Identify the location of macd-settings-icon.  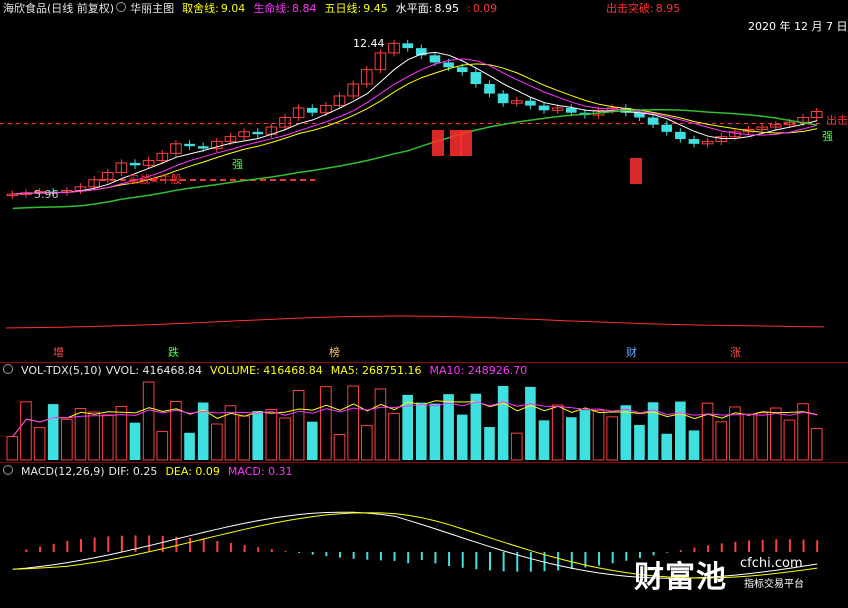
(8, 470).